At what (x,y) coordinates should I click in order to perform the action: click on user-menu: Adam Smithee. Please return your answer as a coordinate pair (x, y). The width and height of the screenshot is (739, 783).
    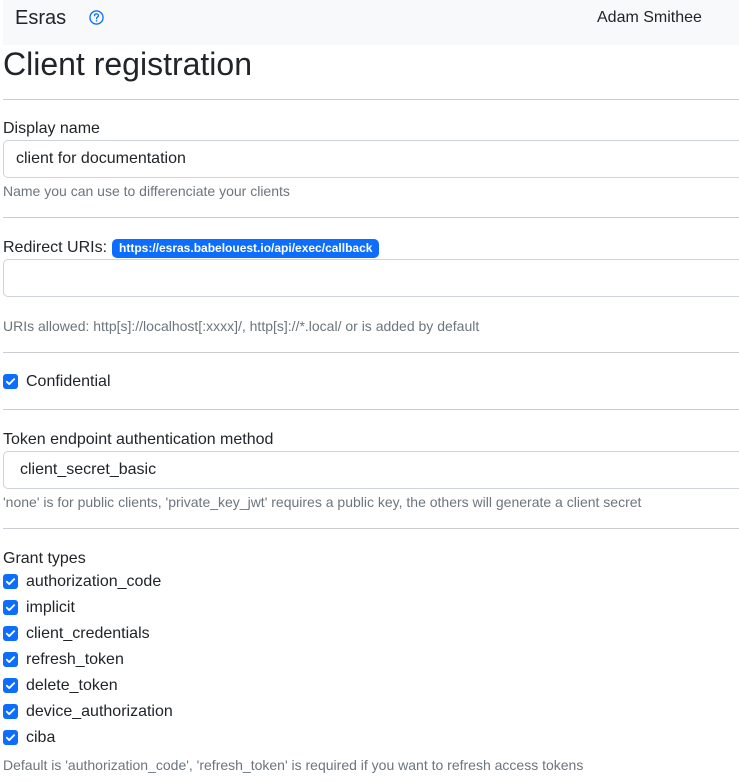
    Looking at the image, I should click on (649, 18).